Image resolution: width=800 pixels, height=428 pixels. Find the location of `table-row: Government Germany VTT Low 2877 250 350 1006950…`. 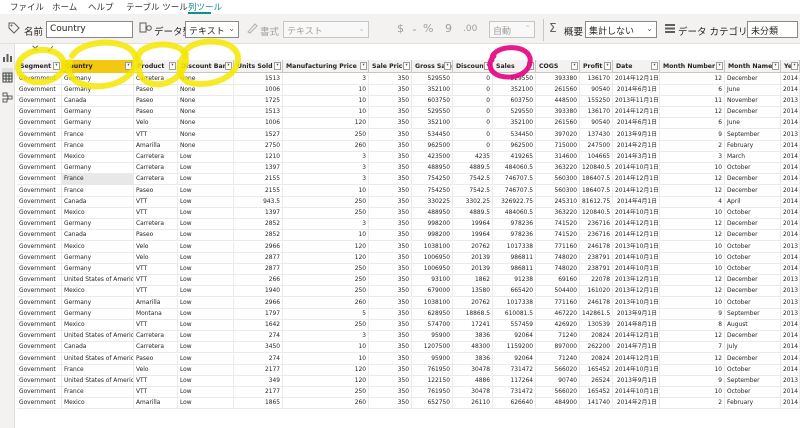

table-row: Government Germany VTT Low 2877 250 350 1006950… is located at coordinates (408, 269).